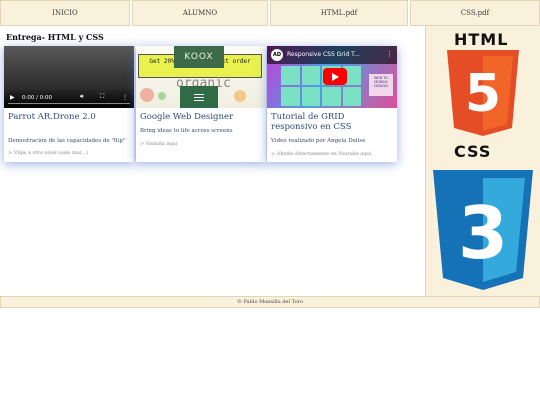 This screenshot has width=540, height=405. I want to click on page-title: Entrega- HTML y CSS, so click(55, 37).